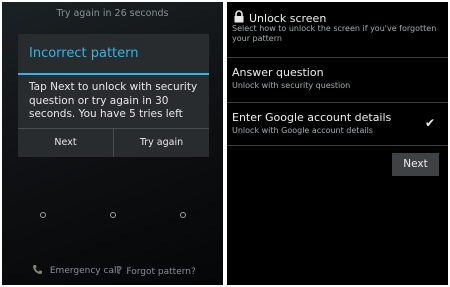 This screenshot has width=450, height=287. I want to click on question-mark-icon: ?, so click(119, 270).